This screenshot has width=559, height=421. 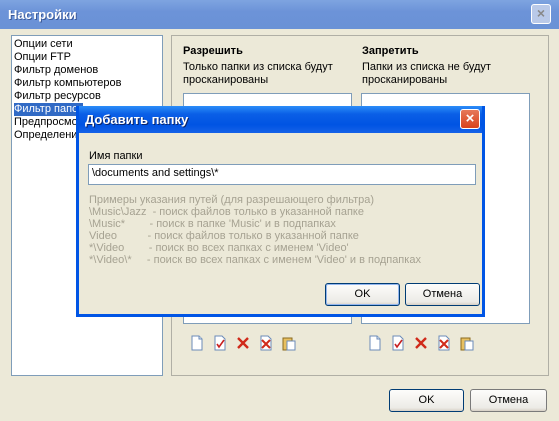 What do you see at coordinates (137, 119) in the screenshot?
I see `dialog-title: Добавить папку` at bounding box center [137, 119].